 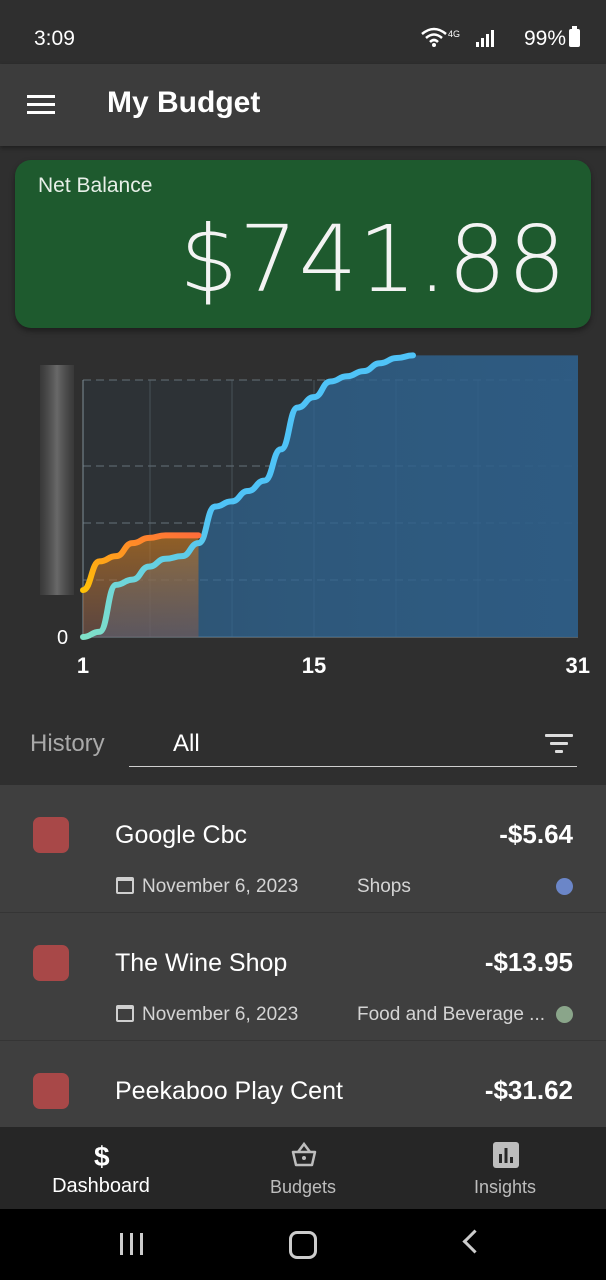 What do you see at coordinates (181, 835) in the screenshot?
I see `transaction-name: Google Cbc` at bounding box center [181, 835].